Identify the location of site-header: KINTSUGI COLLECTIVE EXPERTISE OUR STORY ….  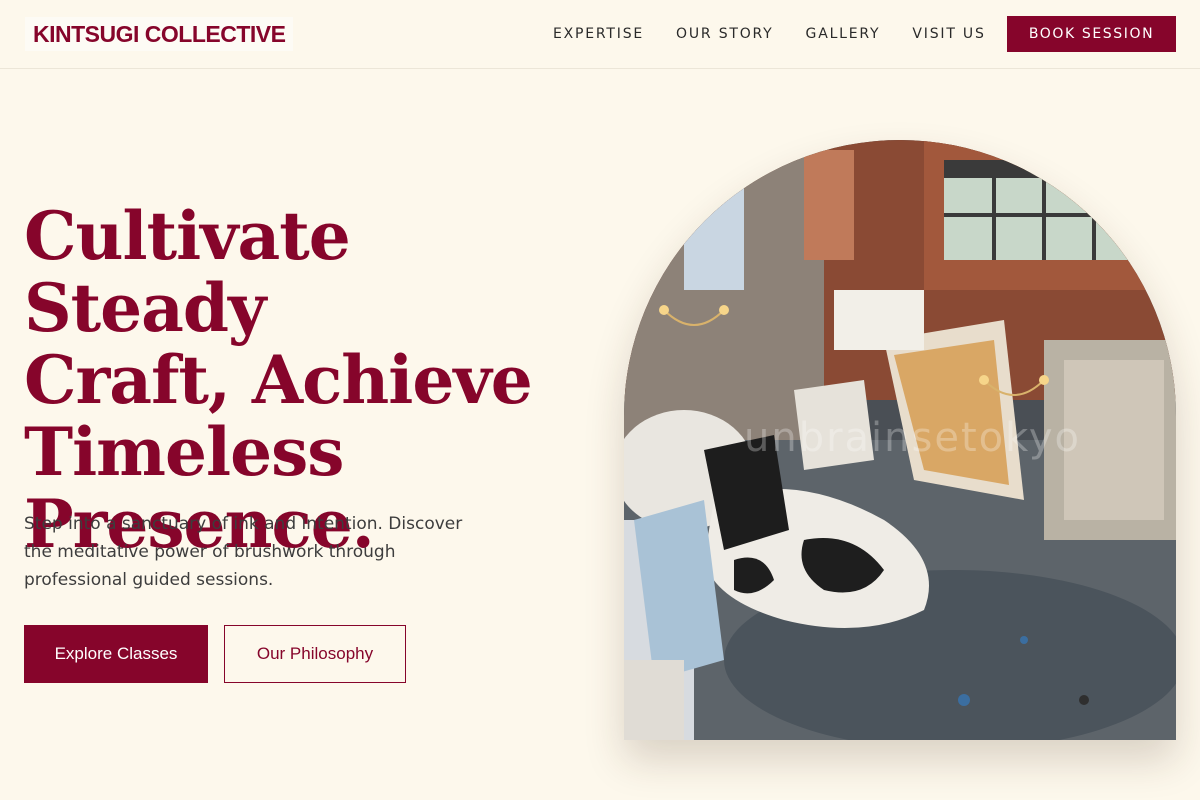
(600, 34).